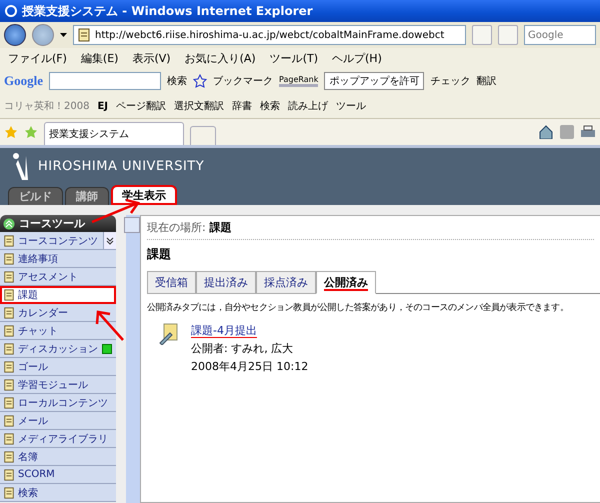 This screenshot has height=503, width=600. What do you see at coordinates (11, 11) in the screenshot?
I see `browser-icon` at bounding box center [11, 11].